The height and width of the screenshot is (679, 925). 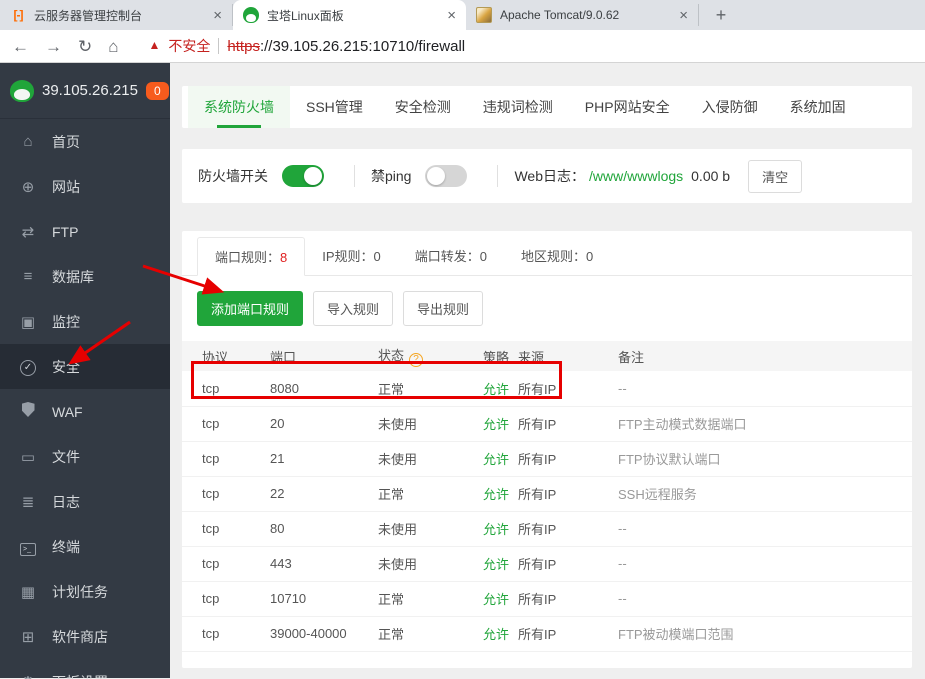 What do you see at coordinates (85, 636) in the screenshot?
I see `sidebar-item-appstore: ⊞ 软件商店` at bounding box center [85, 636].